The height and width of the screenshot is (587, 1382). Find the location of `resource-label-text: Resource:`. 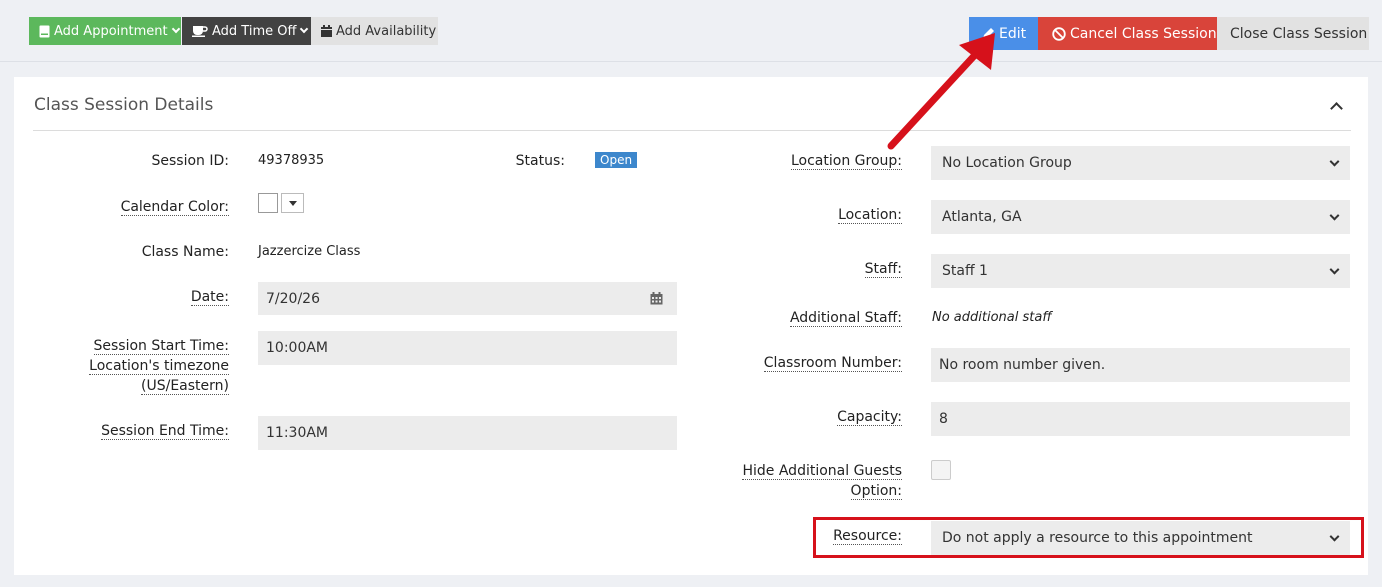

resource-label-text: Resource: is located at coordinates (867, 536).